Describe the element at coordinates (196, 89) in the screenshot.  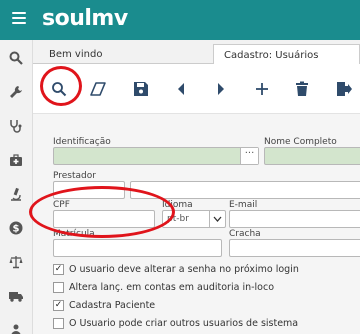
I see `toolbar` at that location.